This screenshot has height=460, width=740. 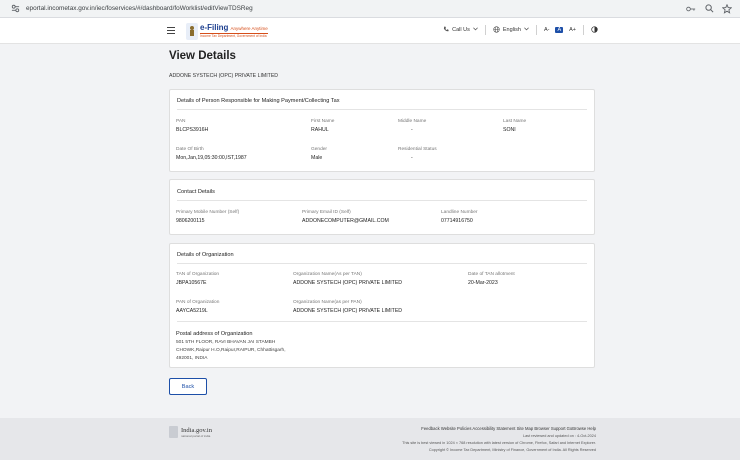 I want to click on india-gov-name: India.gov.in, so click(x=196, y=430).